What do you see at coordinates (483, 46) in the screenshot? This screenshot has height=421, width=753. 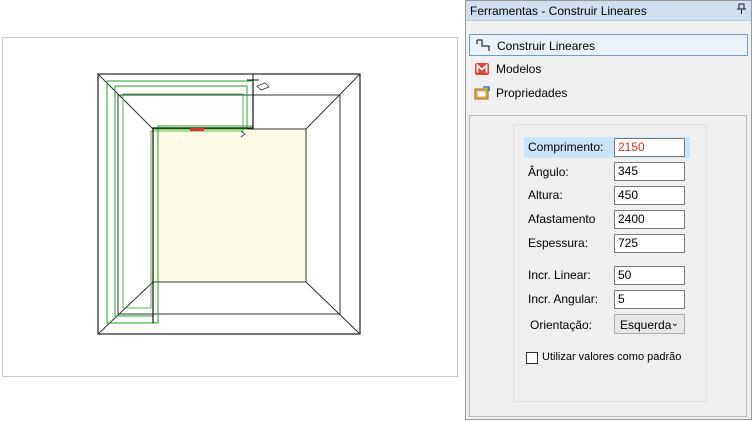 I see `linear-build-icon` at bounding box center [483, 46].